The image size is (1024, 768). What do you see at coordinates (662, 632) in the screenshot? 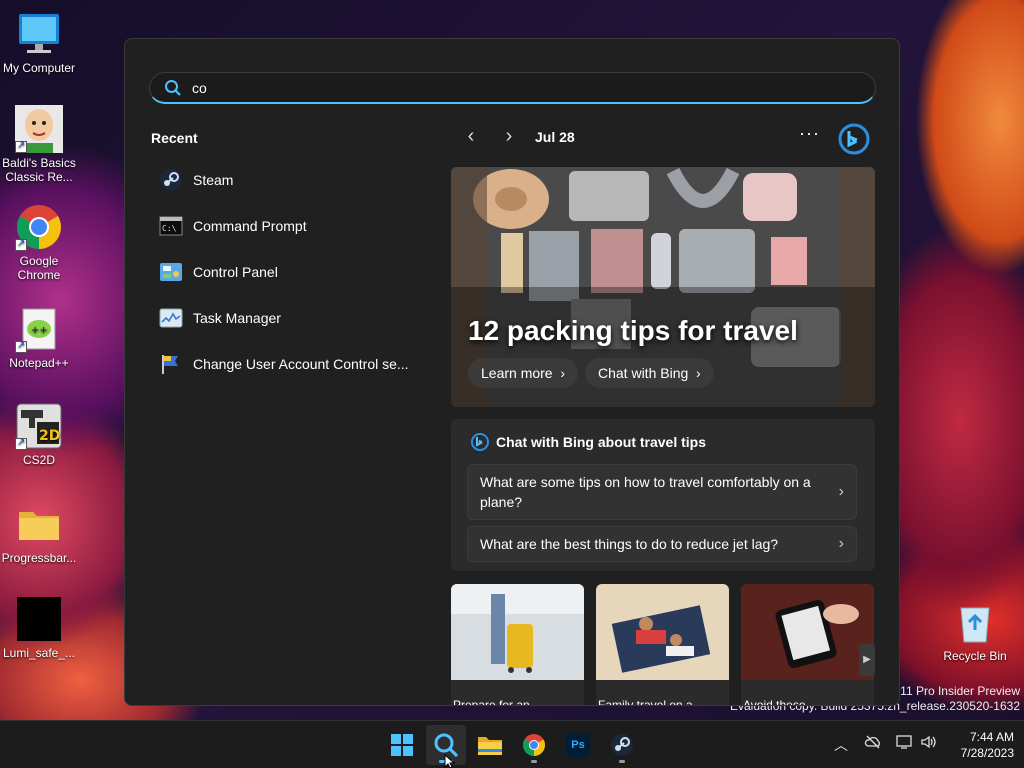
I see `beach-family-photo` at bounding box center [662, 632].